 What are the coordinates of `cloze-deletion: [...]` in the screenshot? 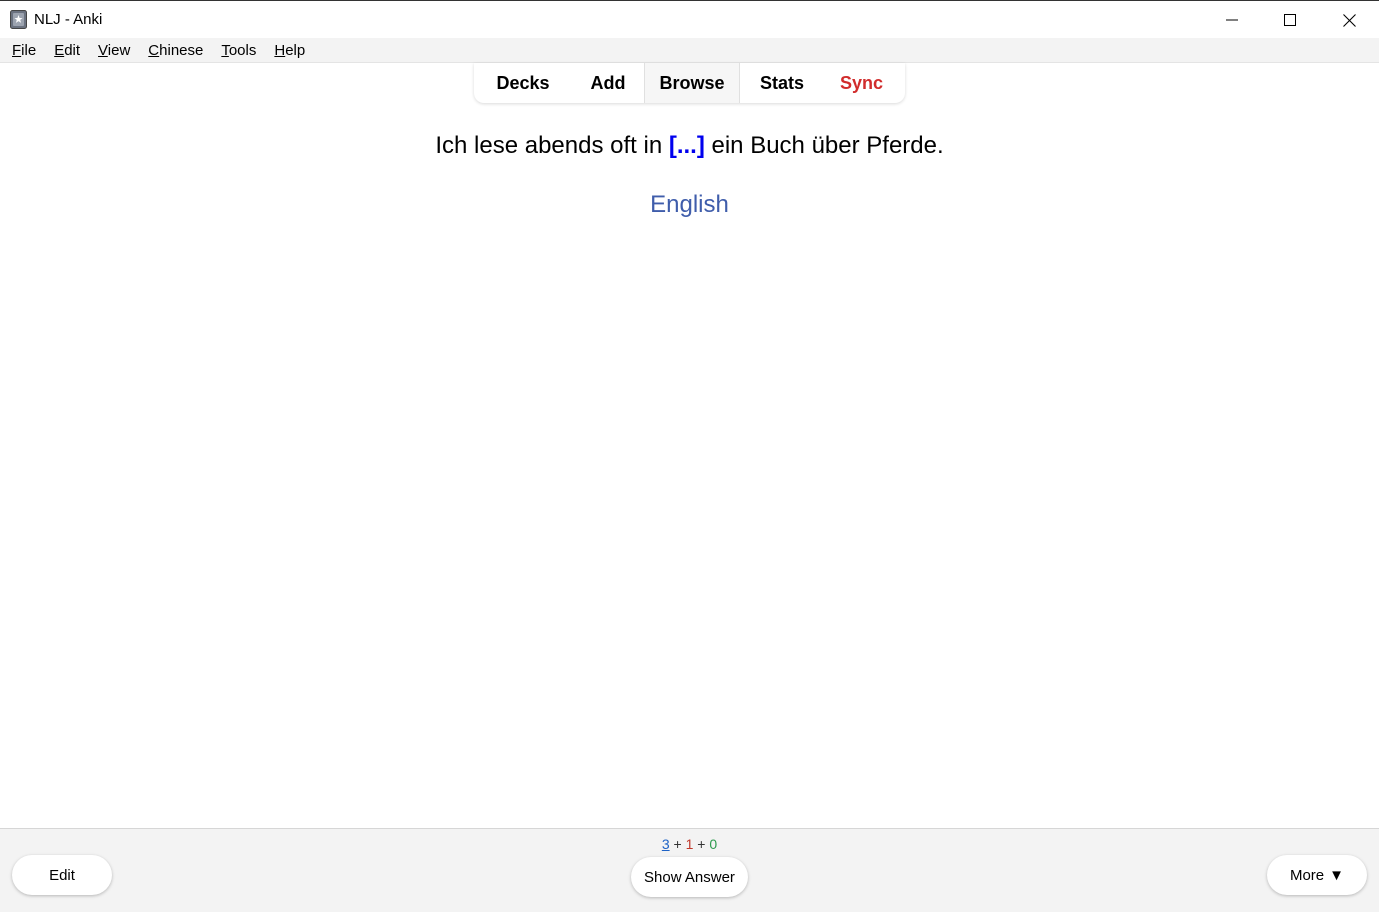 It's located at (686, 145).